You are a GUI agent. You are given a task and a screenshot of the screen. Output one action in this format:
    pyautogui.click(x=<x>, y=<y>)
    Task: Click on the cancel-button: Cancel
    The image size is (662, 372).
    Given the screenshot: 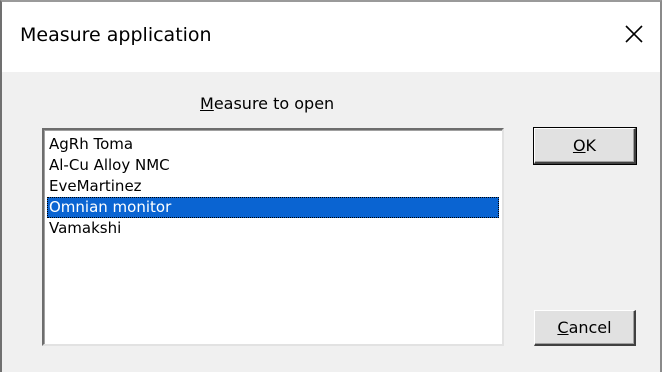 What is the action you would take?
    pyautogui.click(x=585, y=328)
    